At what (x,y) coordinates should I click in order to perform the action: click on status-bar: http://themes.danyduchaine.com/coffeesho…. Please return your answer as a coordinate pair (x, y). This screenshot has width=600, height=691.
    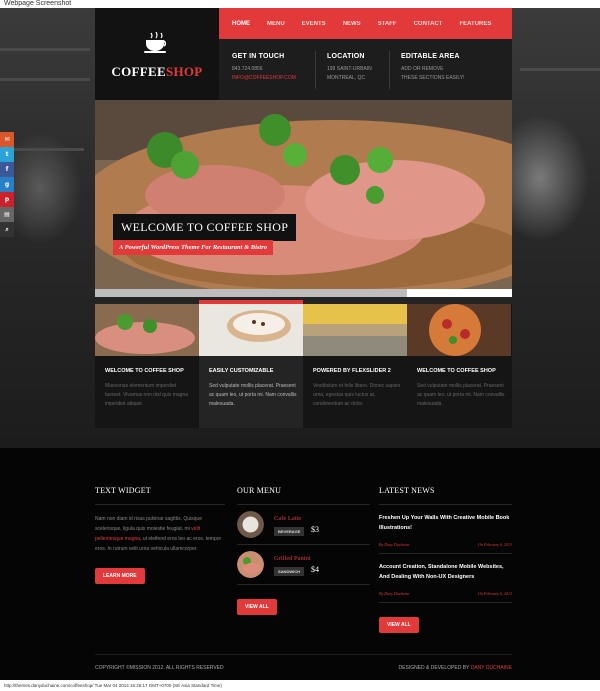
    Looking at the image, I should click on (113, 685).